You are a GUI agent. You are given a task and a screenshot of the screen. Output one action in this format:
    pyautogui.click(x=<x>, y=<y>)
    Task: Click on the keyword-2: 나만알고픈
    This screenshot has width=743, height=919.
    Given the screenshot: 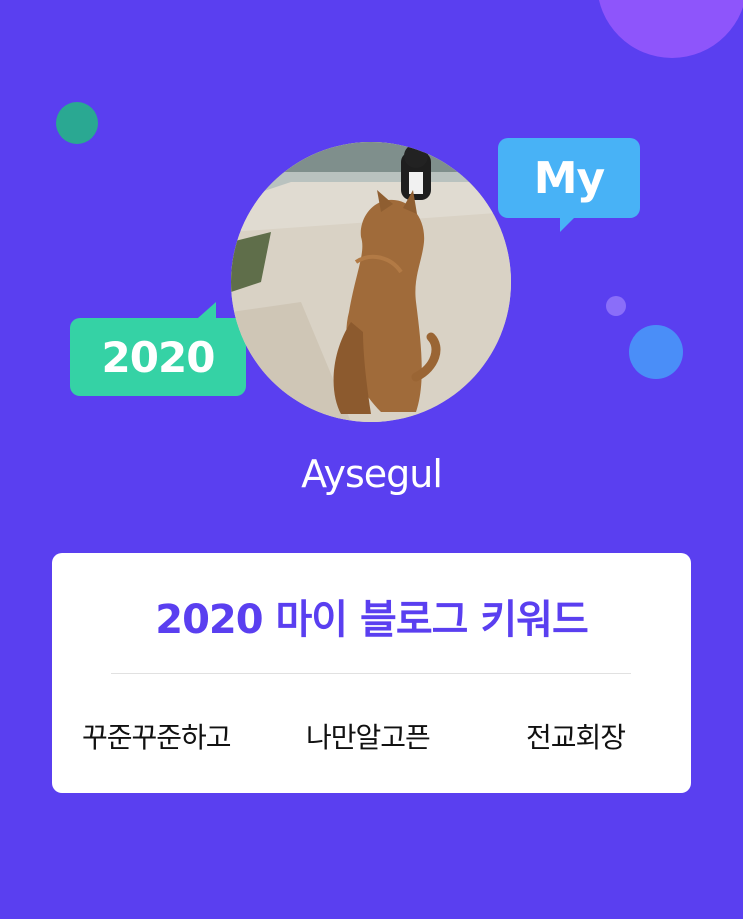 What is the action you would take?
    pyautogui.click(x=368, y=737)
    